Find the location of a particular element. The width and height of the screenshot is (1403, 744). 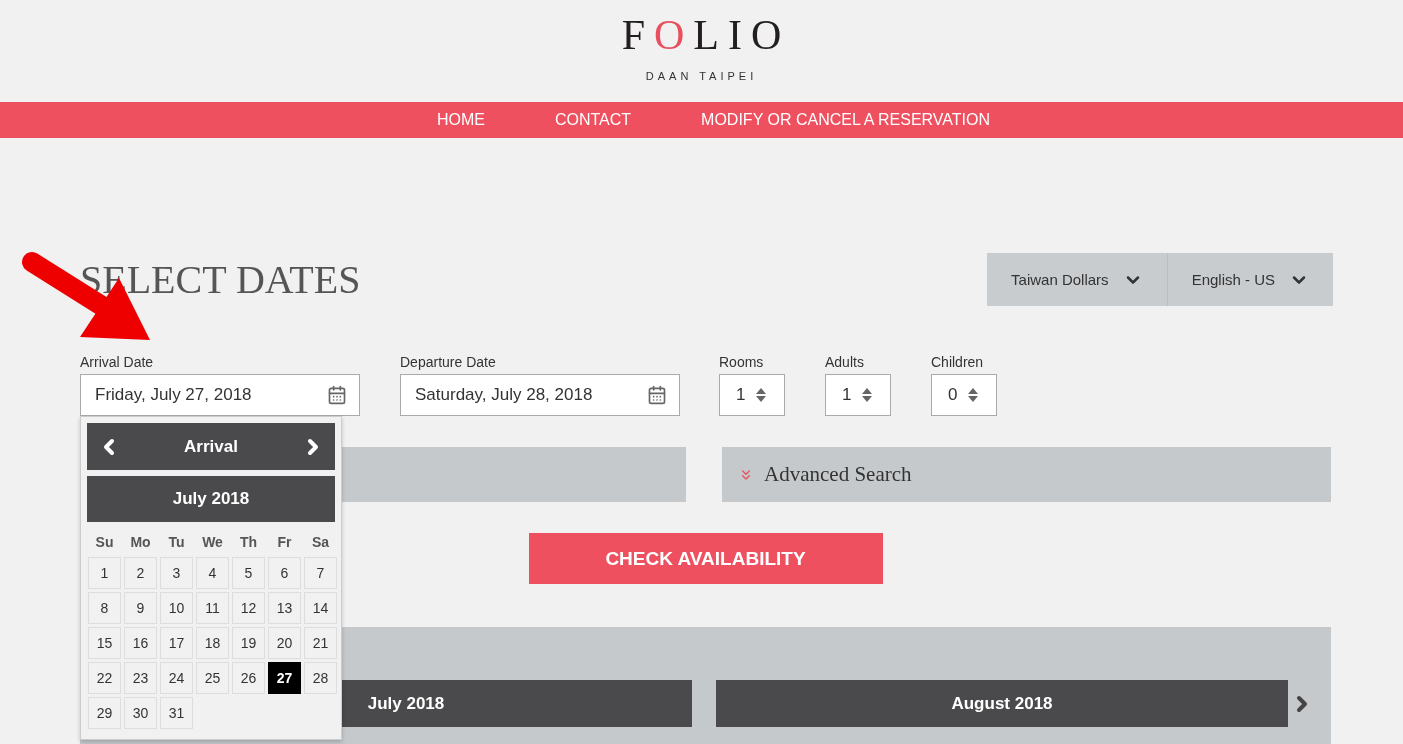

day-cell: 9 is located at coordinates (140, 608).